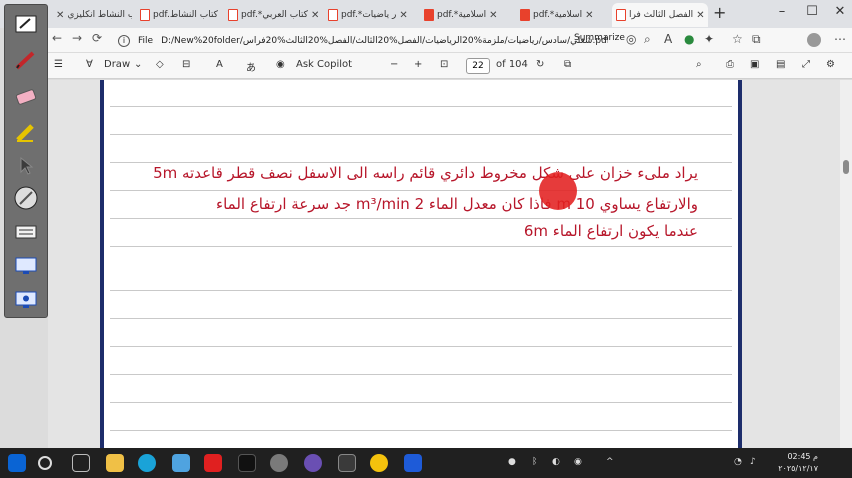  What do you see at coordinates (599, 38) in the screenshot?
I see `summarize-button: Summarize` at bounding box center [599, 38].